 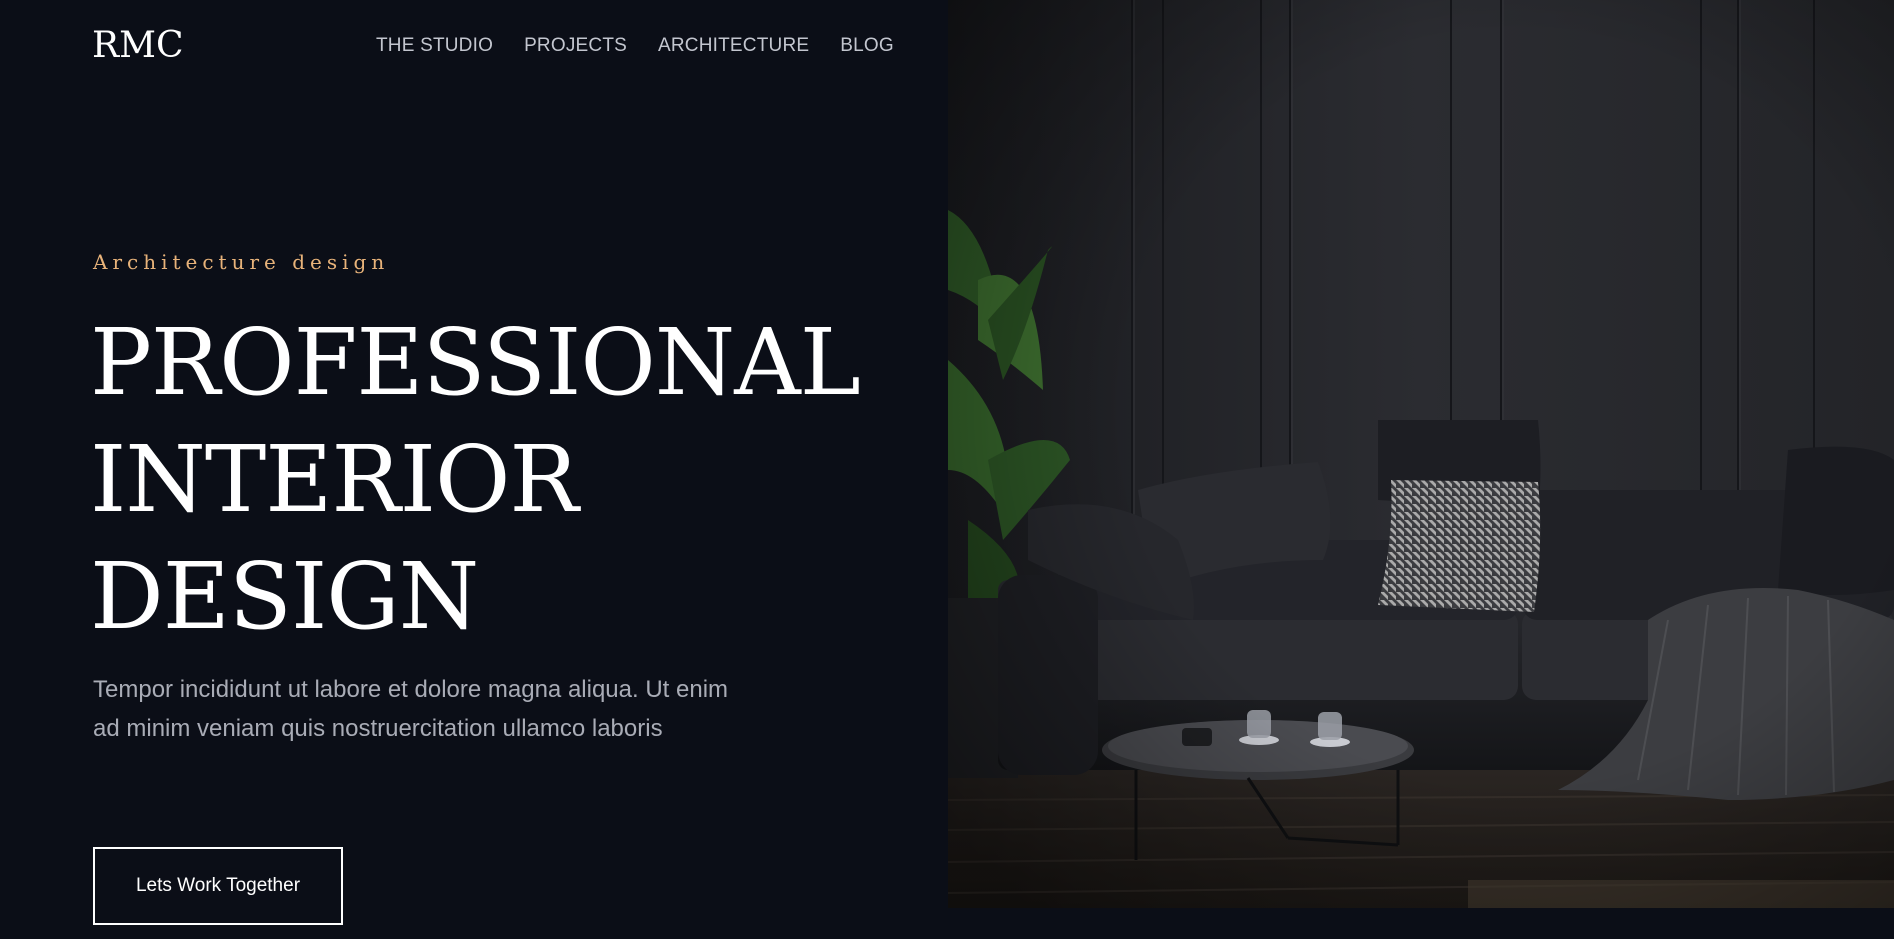 What do you see at coordinates (334, 479) in the screenshot?
I see `hero-headline-line-2: INTERIOR` at bounding box center [334, 479].